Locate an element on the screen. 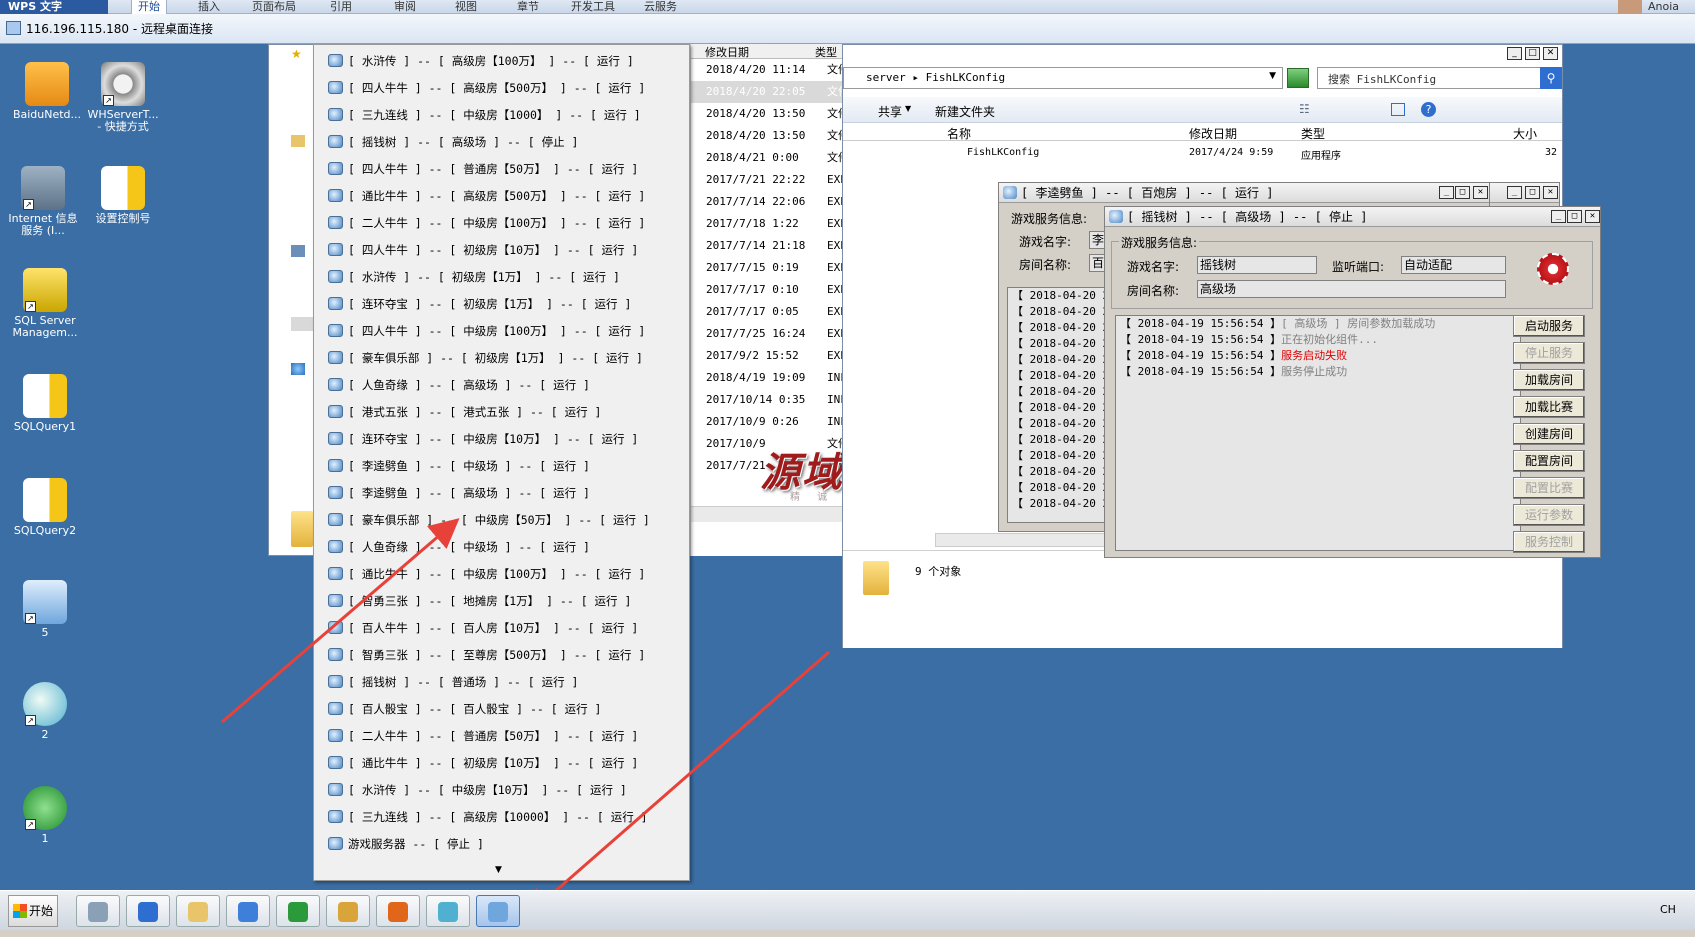 Image resolution: width=1695 pixels, height=937 pixels. network-computer-icon is located at coordinates (498, 912).